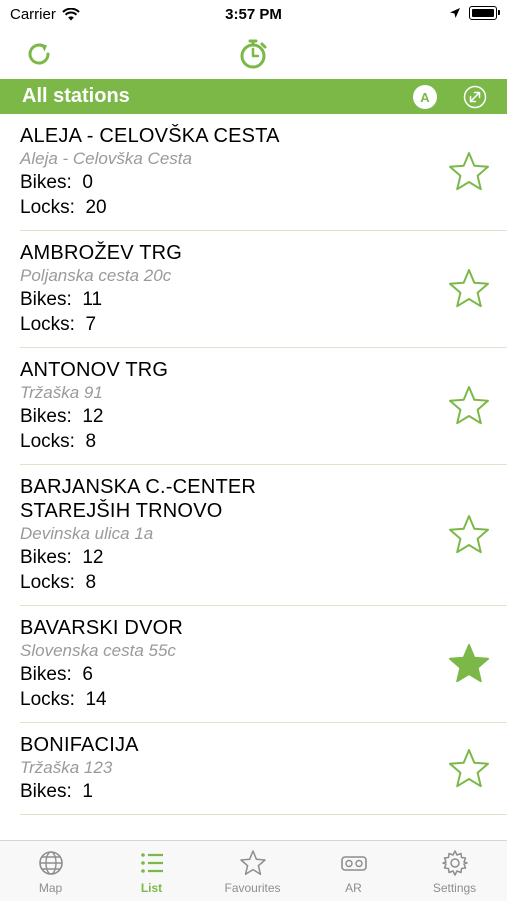 The image size is (507, 901). Describe the element at coordinates (138, 499) in the screenshot. I see `station-name: BARJANSKA C.-CENTER STAREJŠIH TRNOVO` at that location.